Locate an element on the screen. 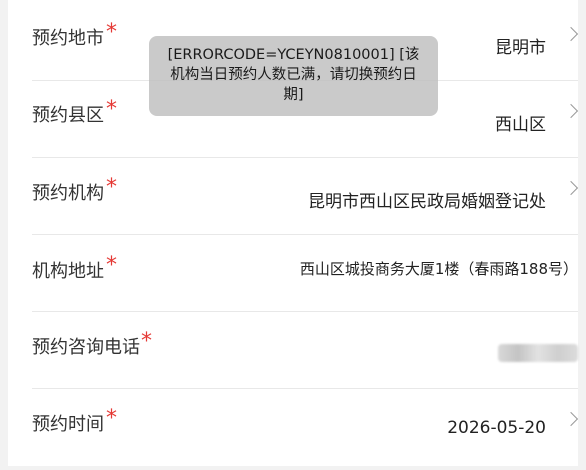 This screenshot has height=470, width=586. district-value: 西山区 is located at coordinates (520, 125).